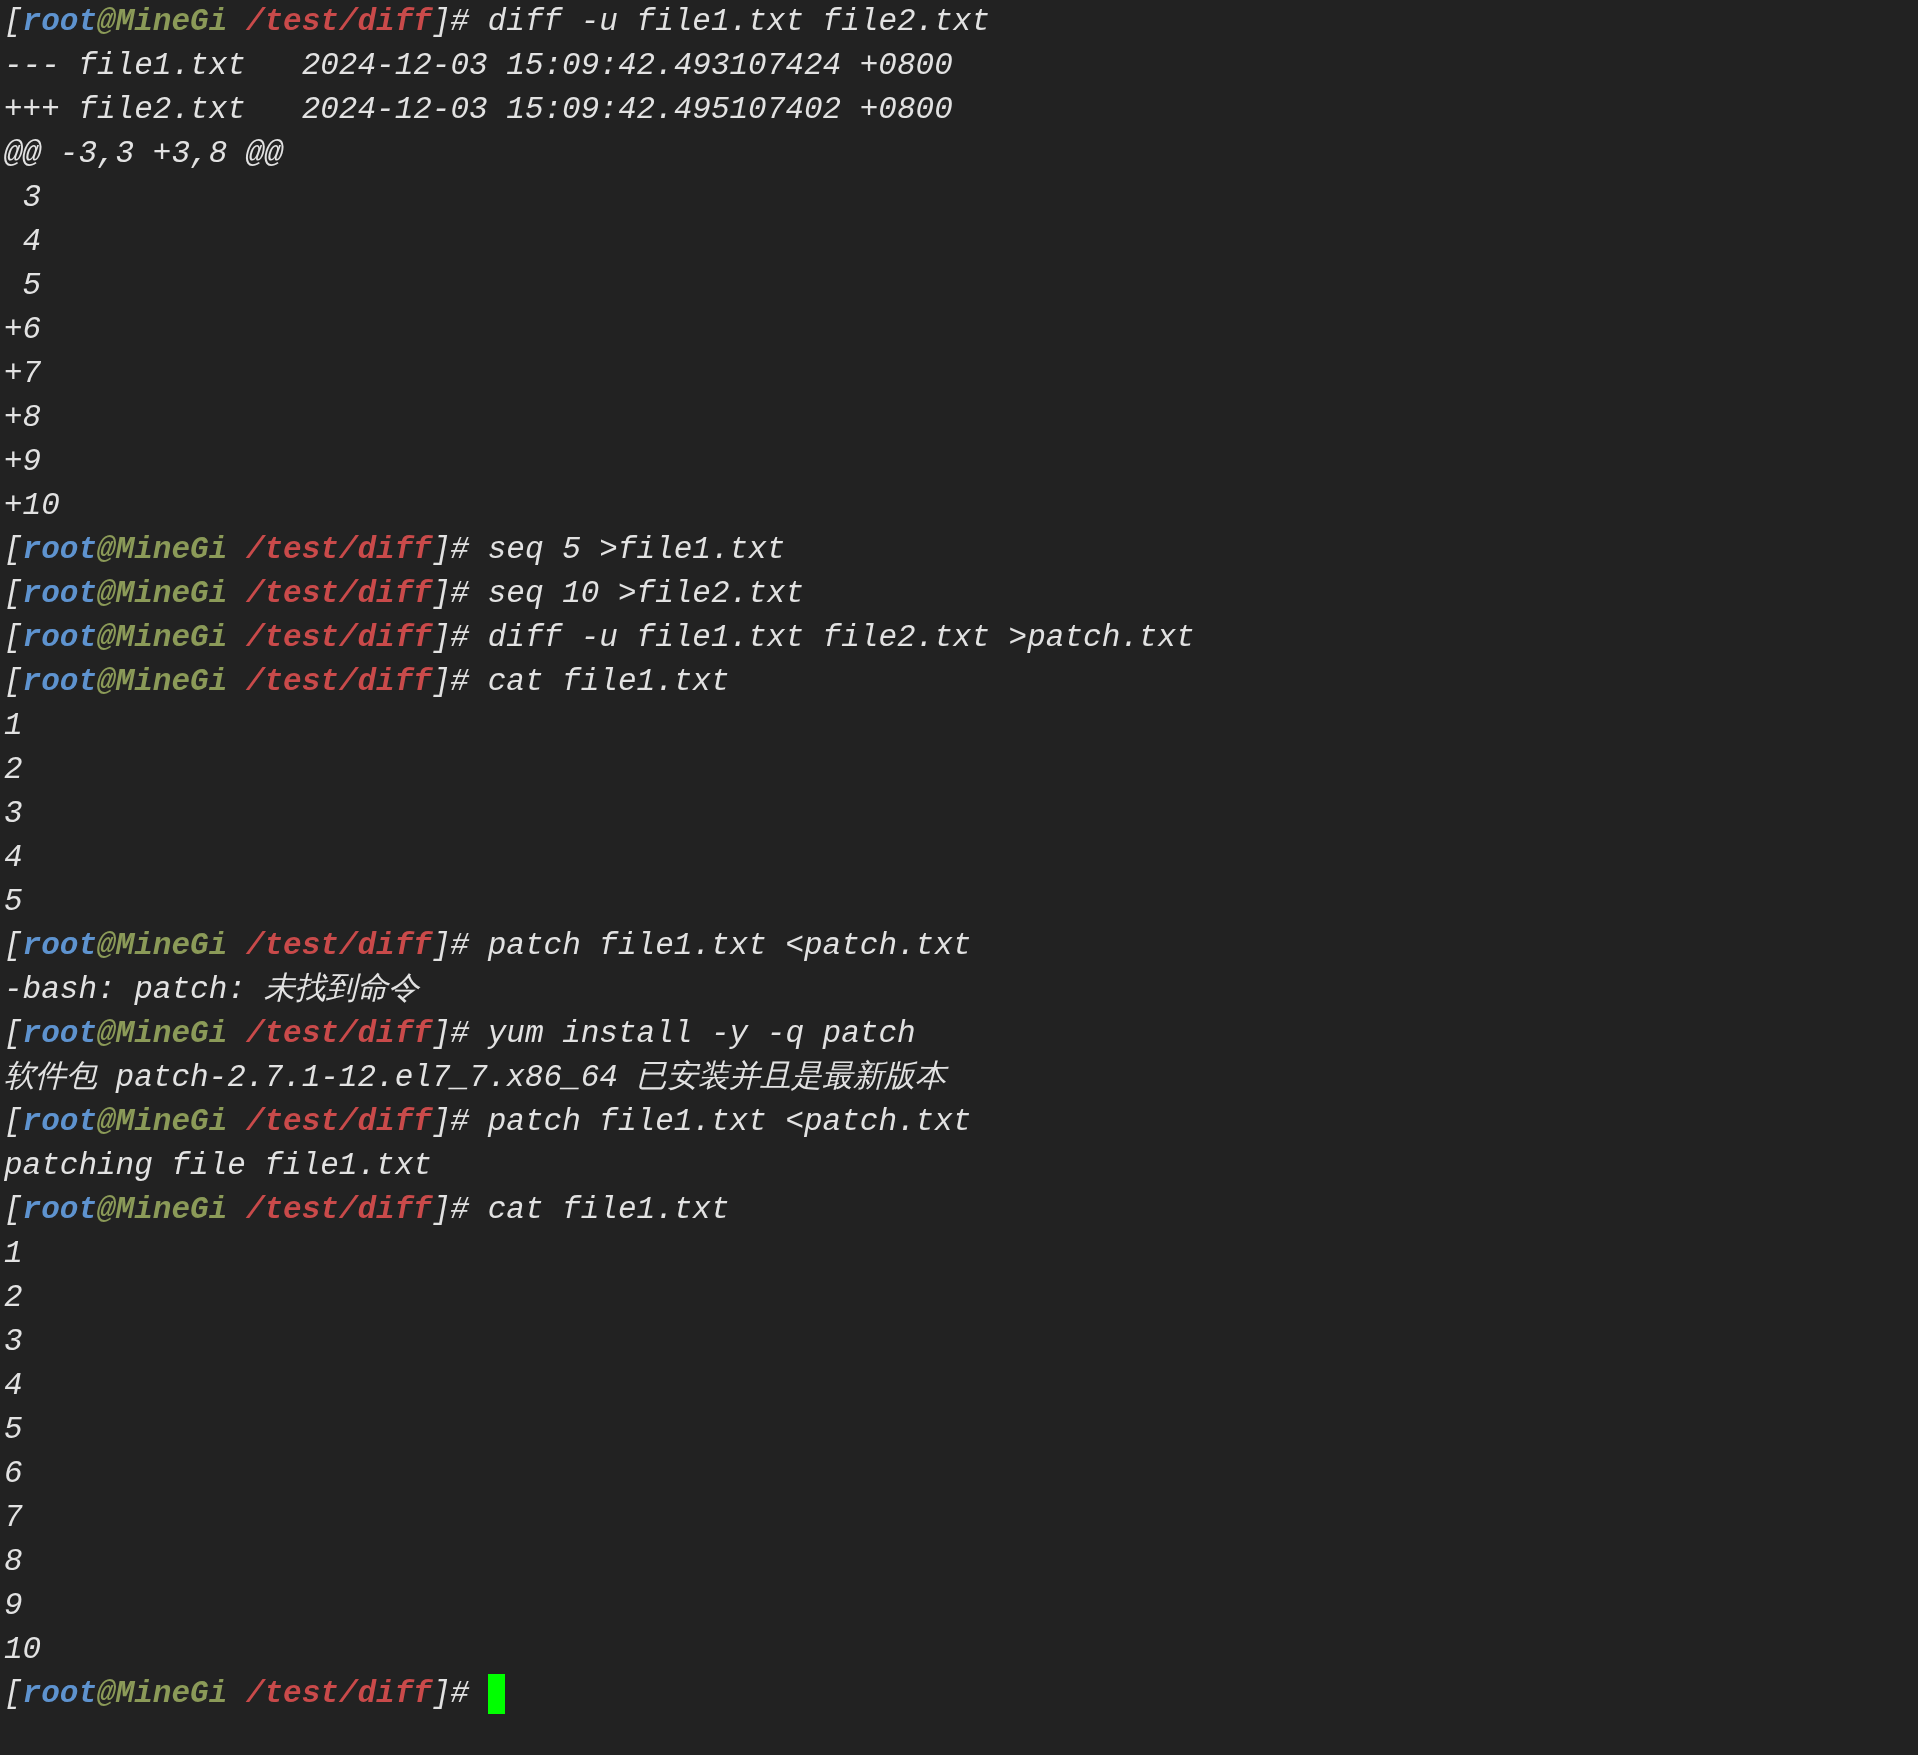 This screenshot has height=1755, width=1918. Describe the element at coordinates (23, 374) in the screenshot. I see `output-line: +7` at that location.